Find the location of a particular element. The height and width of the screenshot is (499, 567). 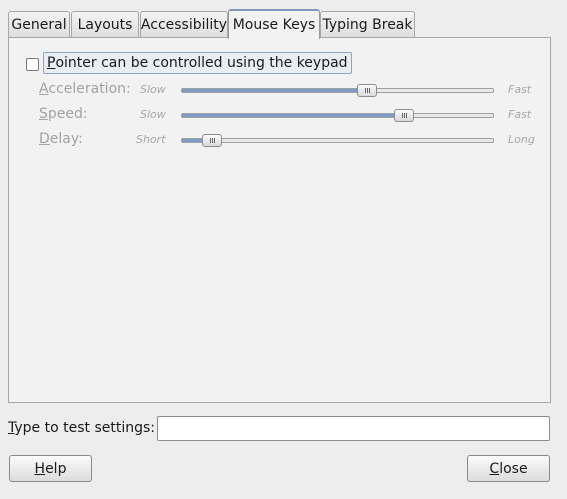

delay-max-label: Long is located at coordinates (521, 139).